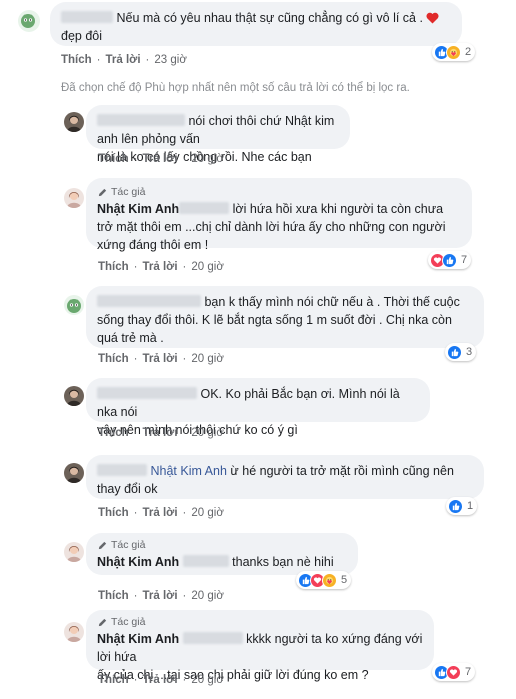 This screenshot has width=516, height=699. I want to click on comment-text-line-3: xứng đáng thôi em !, so click(153, 245).